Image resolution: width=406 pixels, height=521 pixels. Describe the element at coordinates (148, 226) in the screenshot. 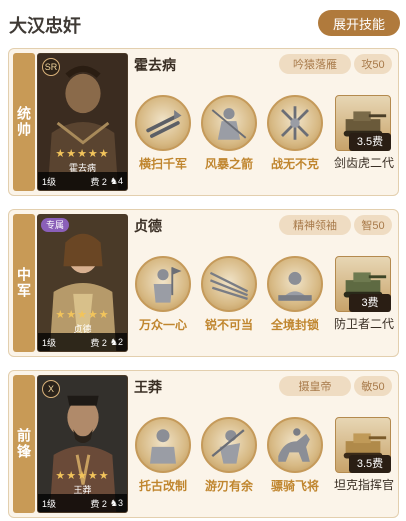

I see `hero-name: 贞德` at that location.